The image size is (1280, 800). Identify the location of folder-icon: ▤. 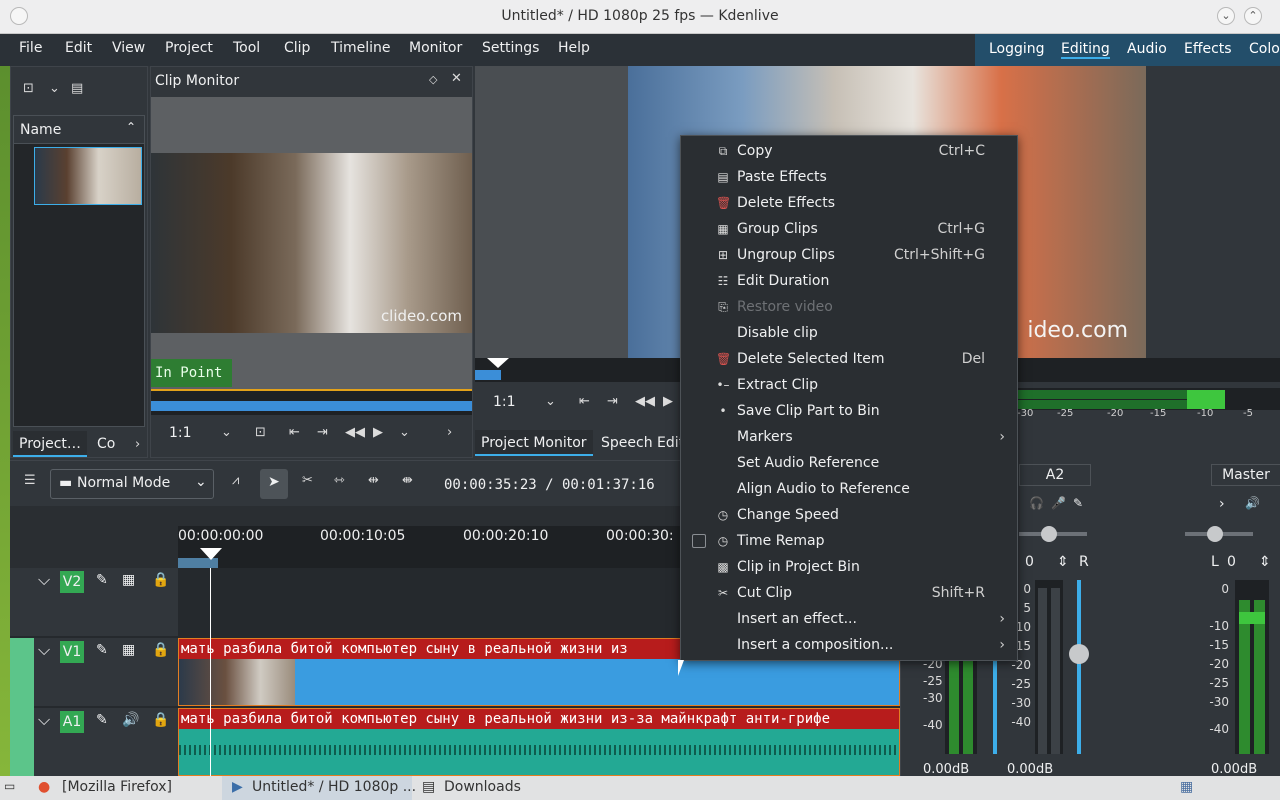
(77, 88).